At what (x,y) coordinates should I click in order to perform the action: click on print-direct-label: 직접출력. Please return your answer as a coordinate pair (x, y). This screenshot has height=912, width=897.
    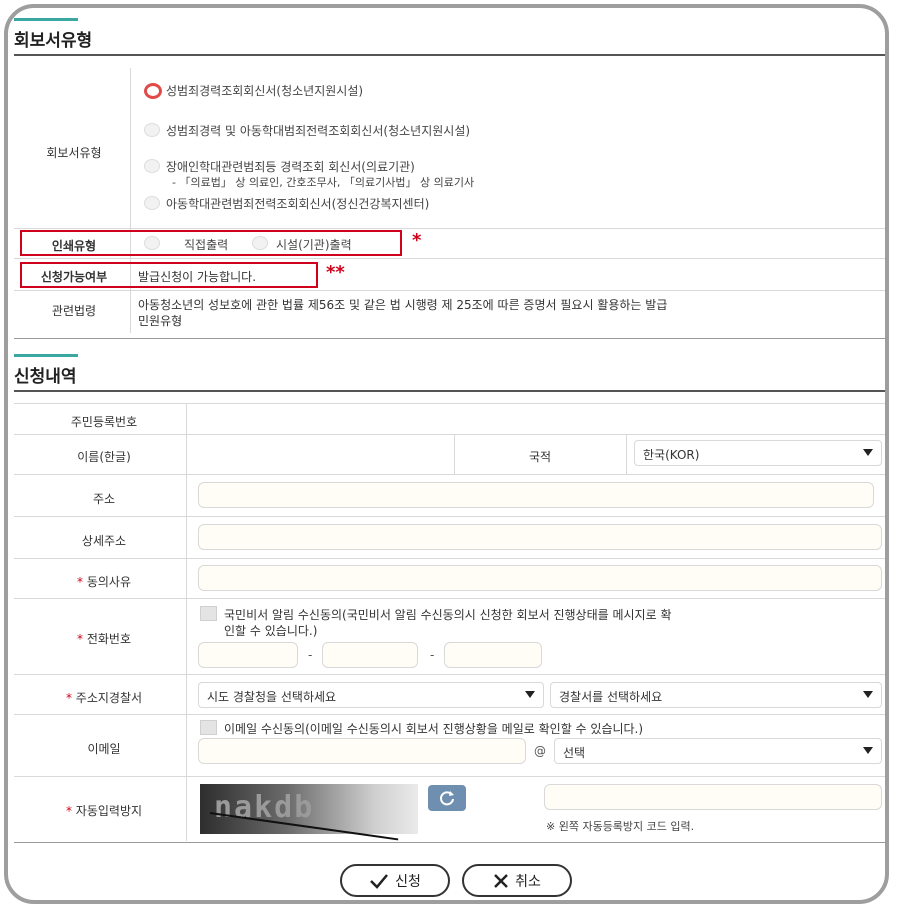
    Looking at the image, I should click on (206, 245).